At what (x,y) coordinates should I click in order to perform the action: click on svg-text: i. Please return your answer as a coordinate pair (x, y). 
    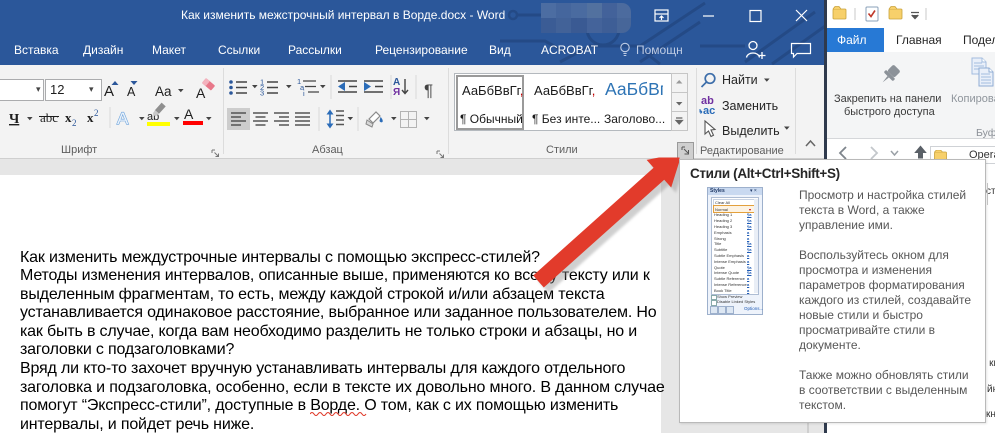
    Looking at the image, I should click on (304, 93).